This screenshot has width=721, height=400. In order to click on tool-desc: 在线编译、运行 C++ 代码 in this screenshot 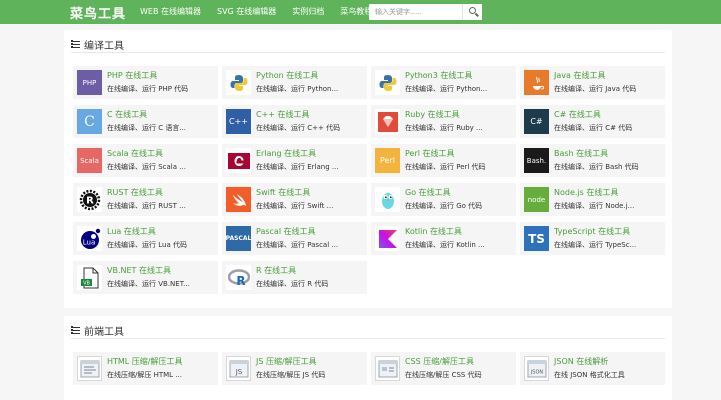, I will do `click(298, 128)`.